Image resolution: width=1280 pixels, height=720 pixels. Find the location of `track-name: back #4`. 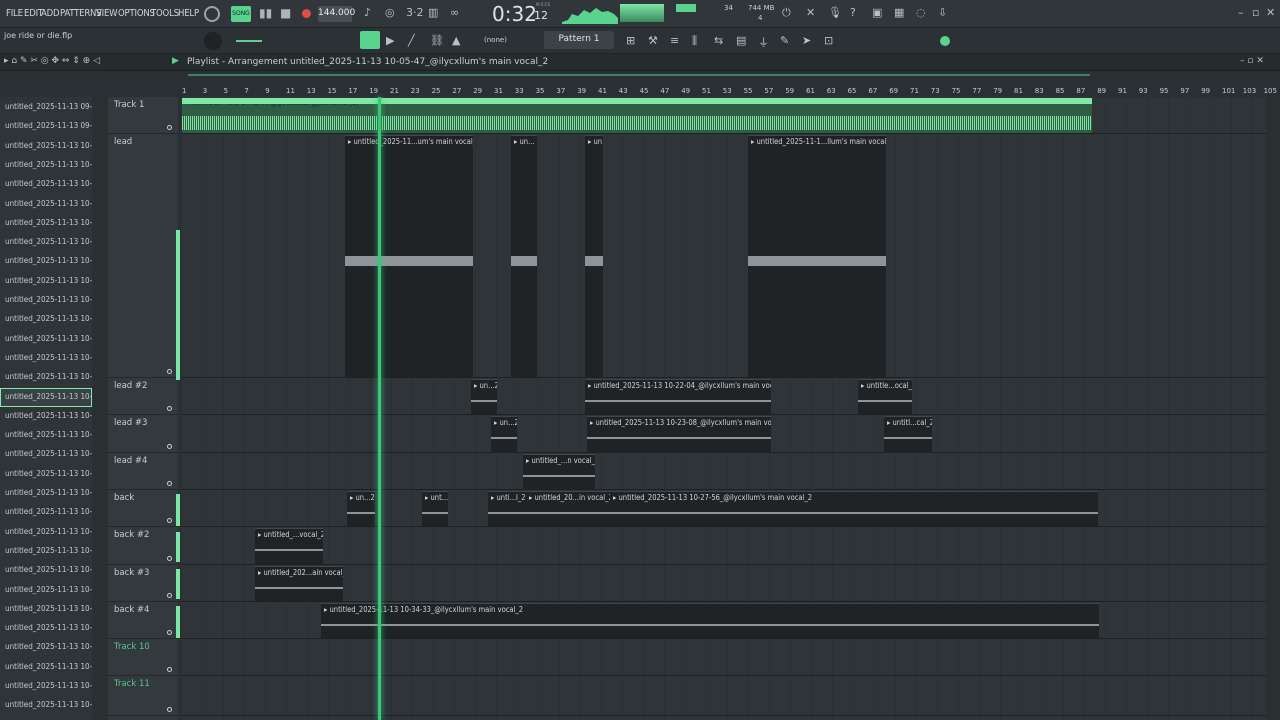

track-name: back #4 is located at coordinates (131, 610).